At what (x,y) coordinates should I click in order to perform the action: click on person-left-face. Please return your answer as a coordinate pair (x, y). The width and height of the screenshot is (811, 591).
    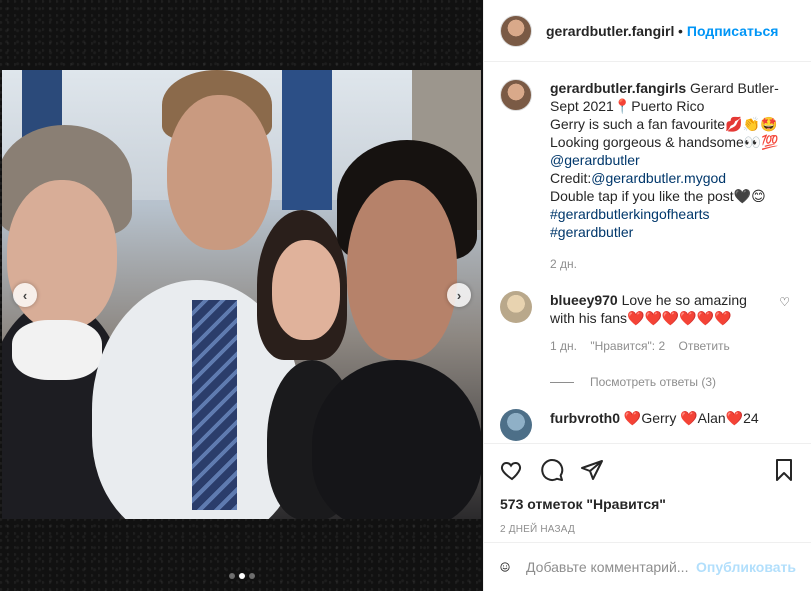
    Looking at the image, I should click on (62, 255).